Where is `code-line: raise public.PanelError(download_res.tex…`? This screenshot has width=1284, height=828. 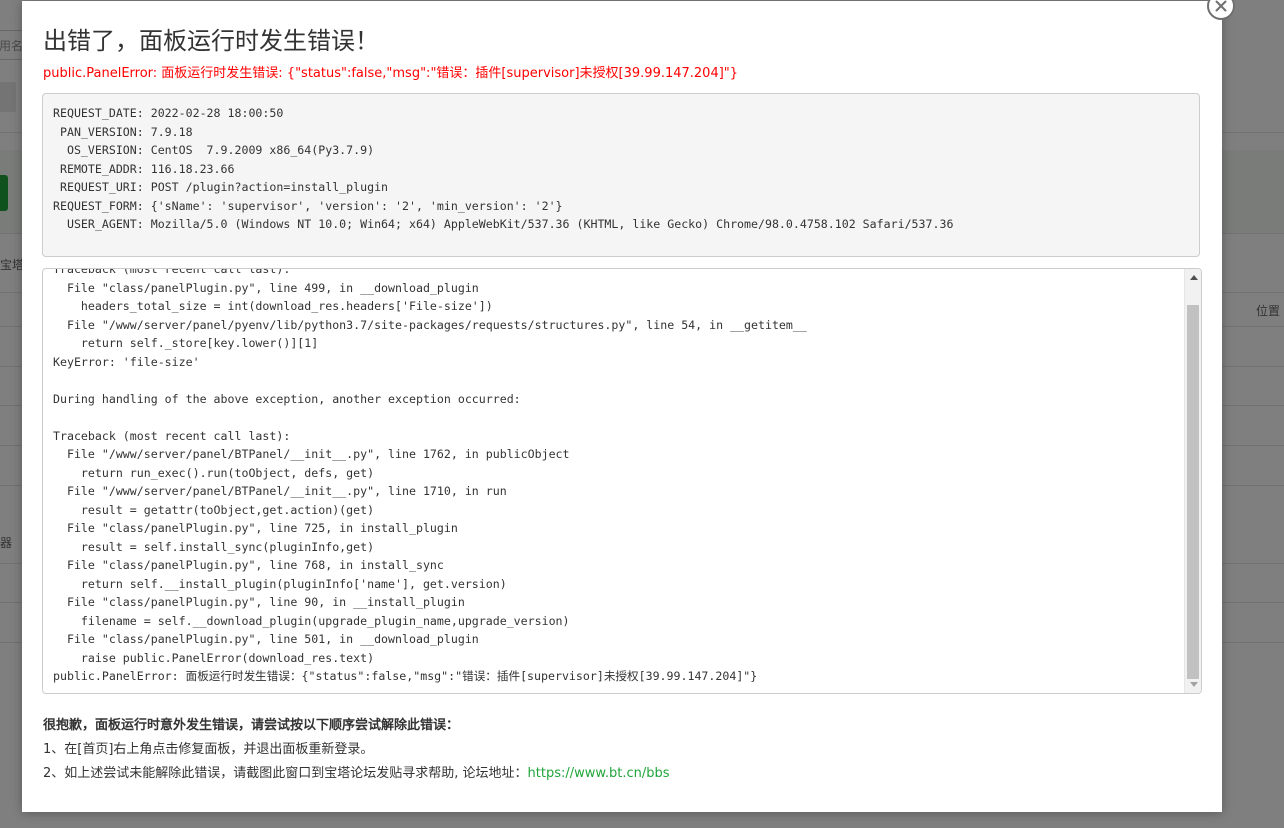 code-line: raise public.PanelError(download_res.tex… is located at coordinates (214, 657).